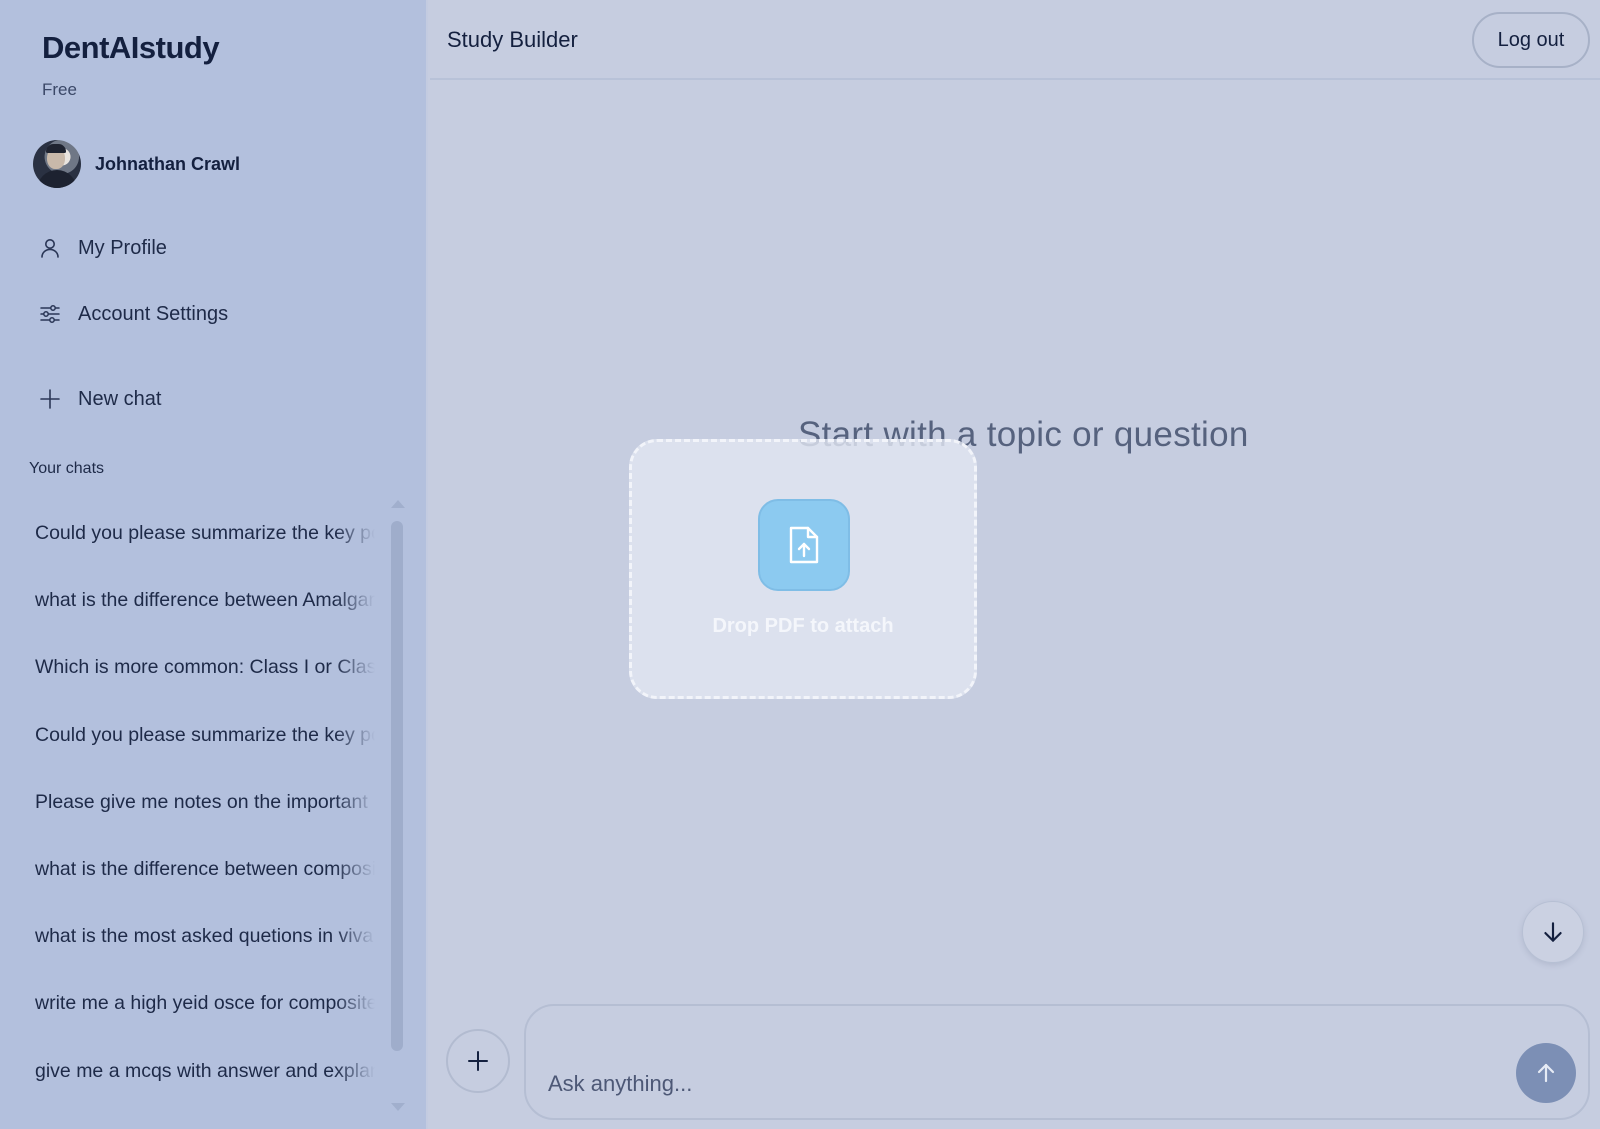  I want to click on sidebar-item-my-profile: My Profile, so click(102, 248).